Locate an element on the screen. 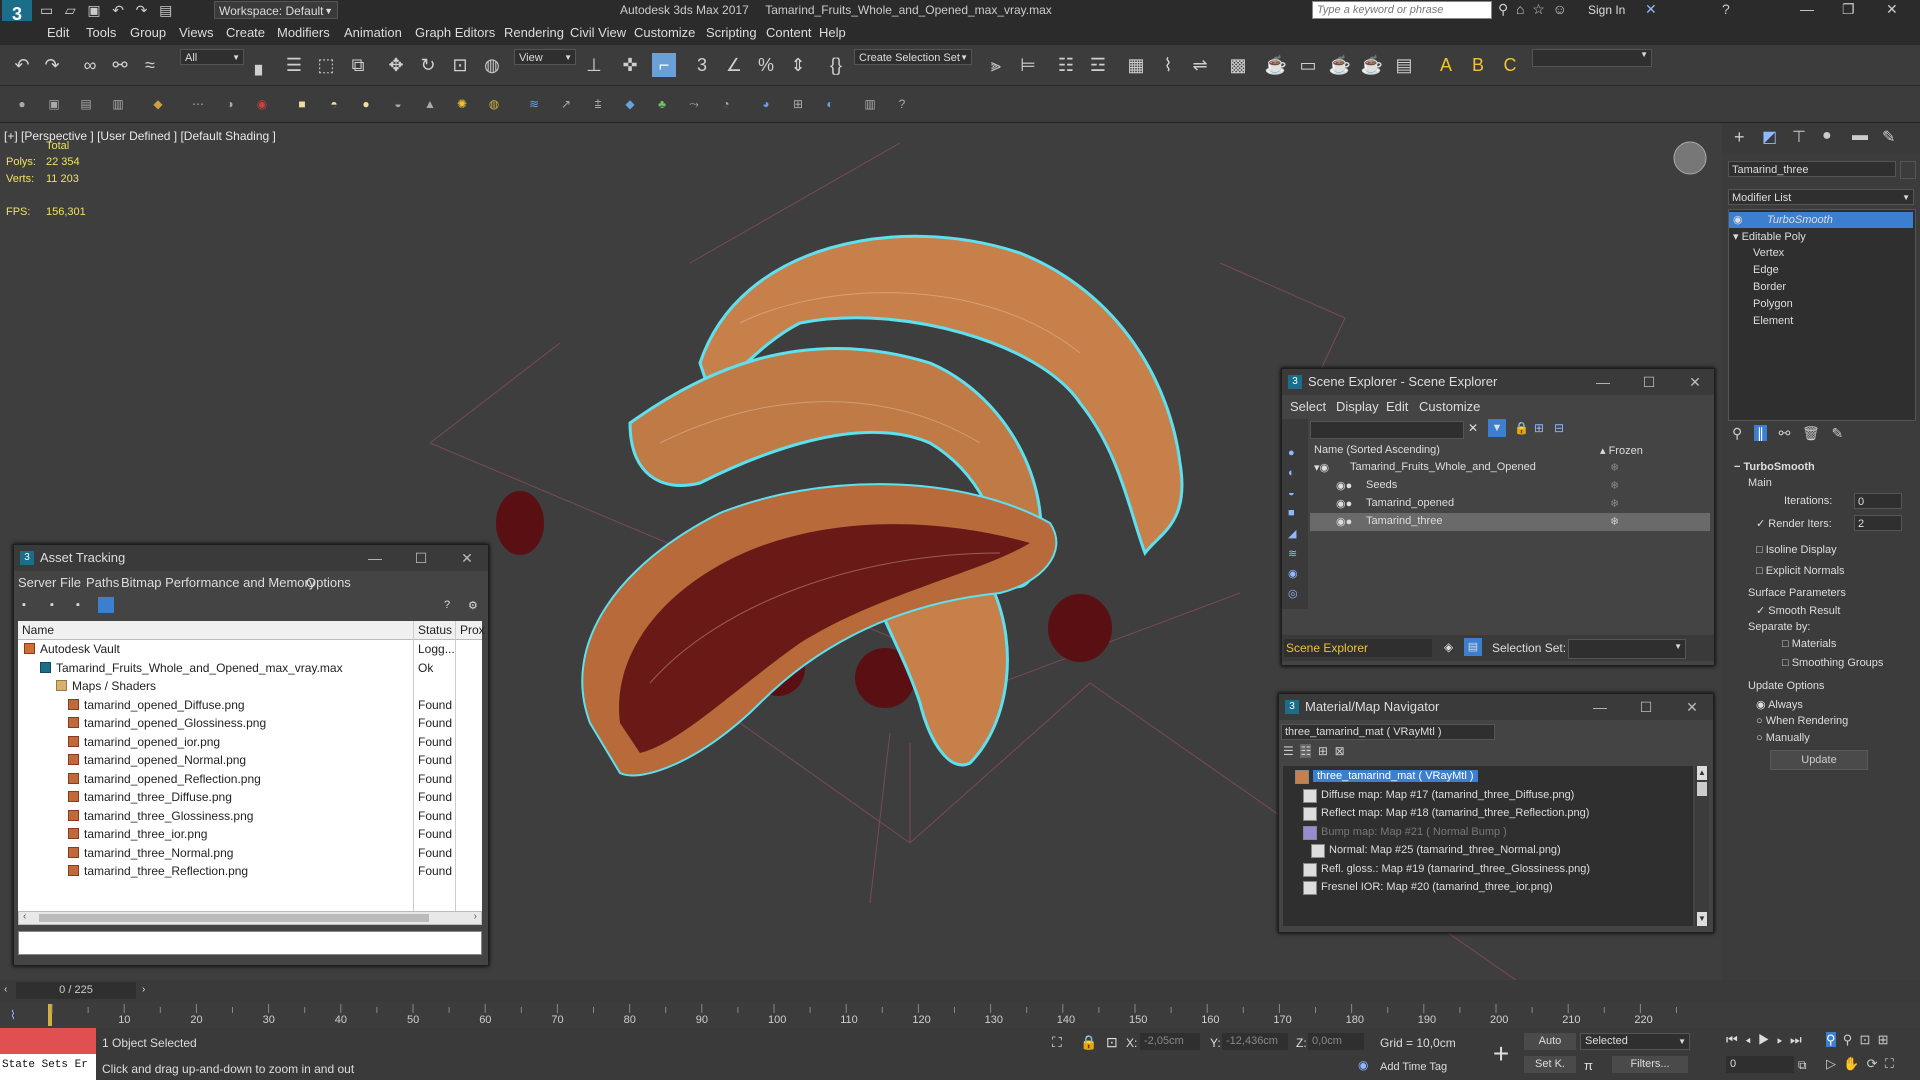 This screenshot has height=1080, width=1920. scroll-down-icon: ▼ is located at coordinates (1702, 919).